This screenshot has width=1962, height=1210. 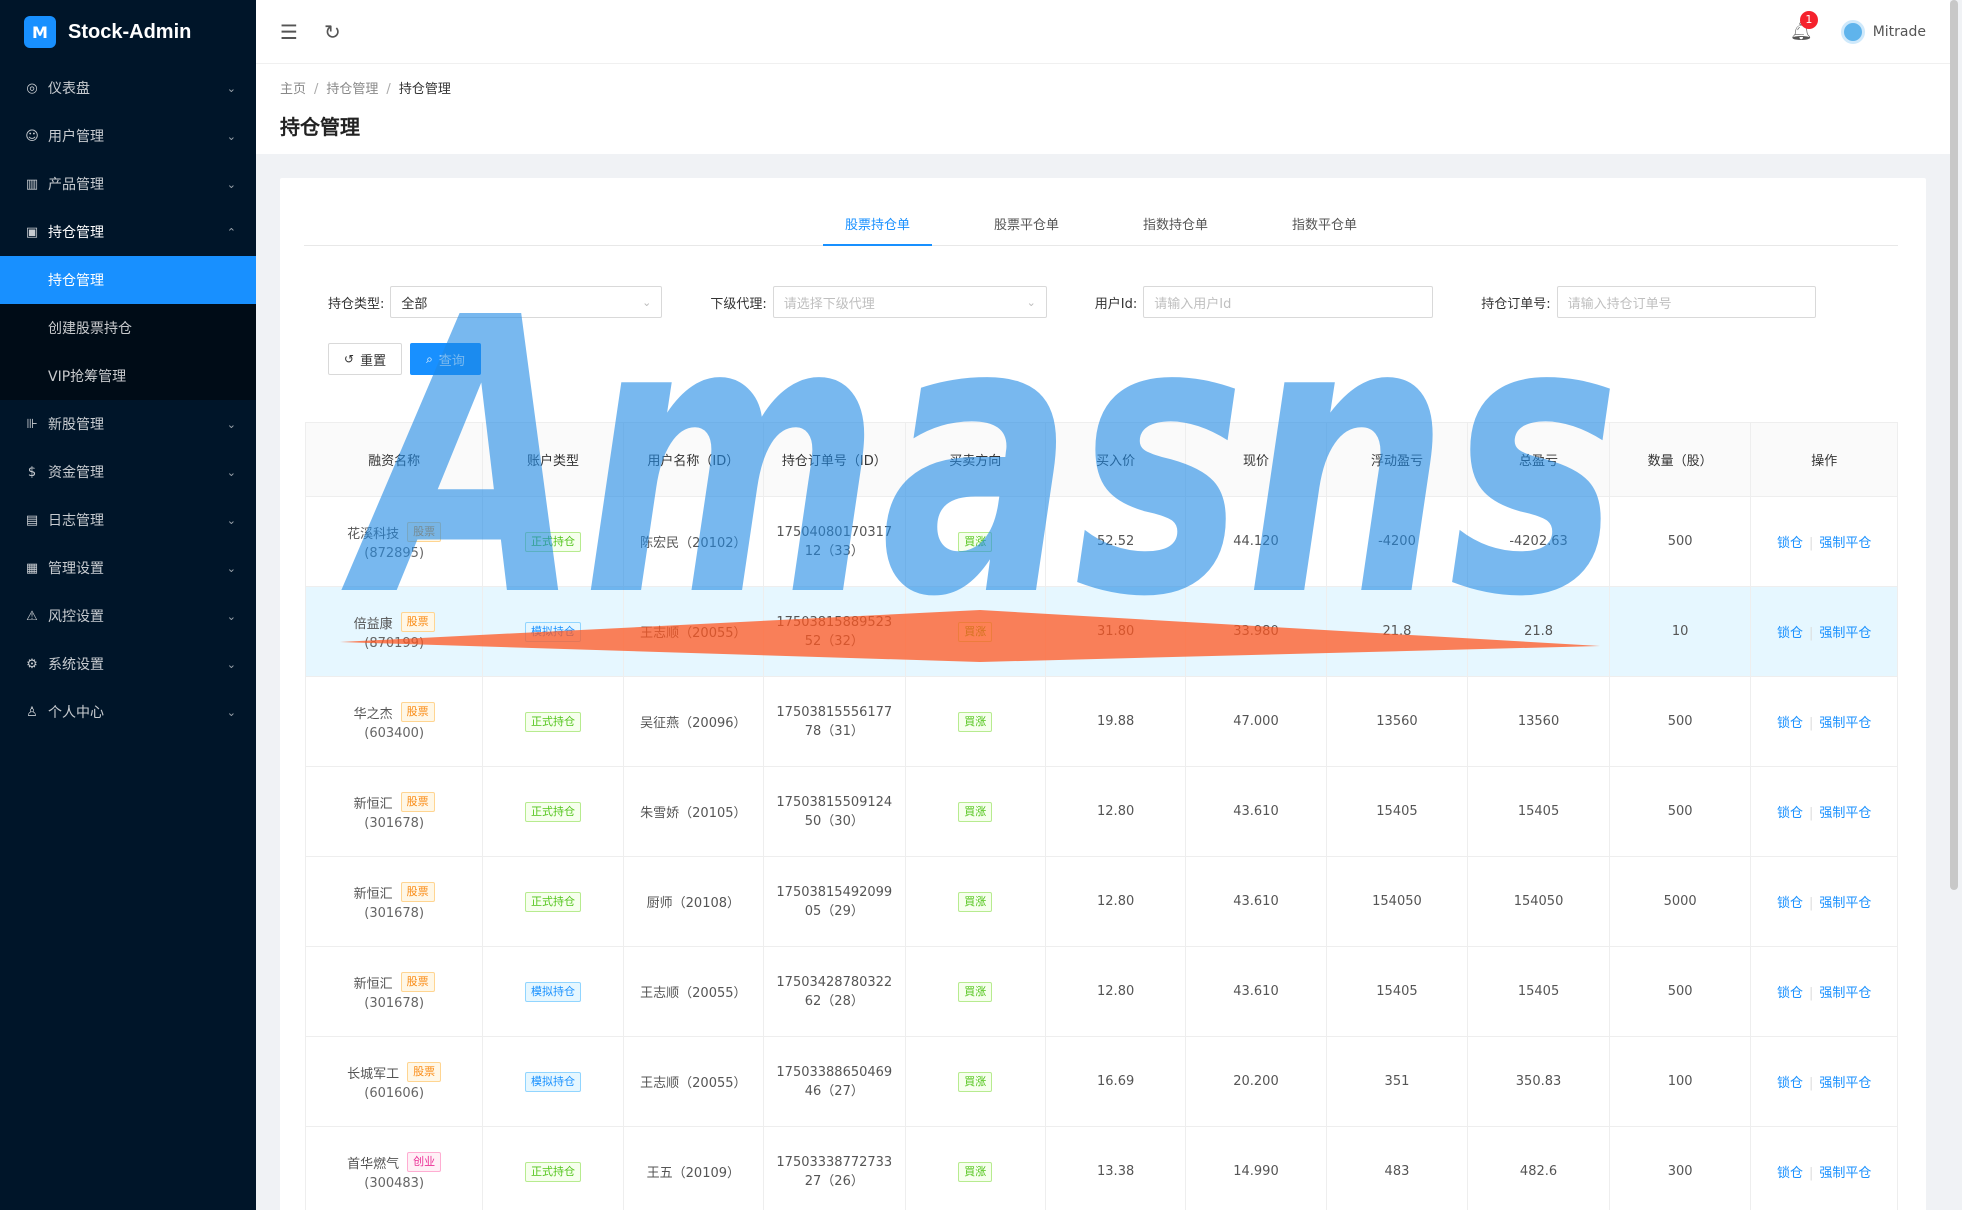 I want to click on menu-fold-icon: ☰, so click(x=289, y=32).